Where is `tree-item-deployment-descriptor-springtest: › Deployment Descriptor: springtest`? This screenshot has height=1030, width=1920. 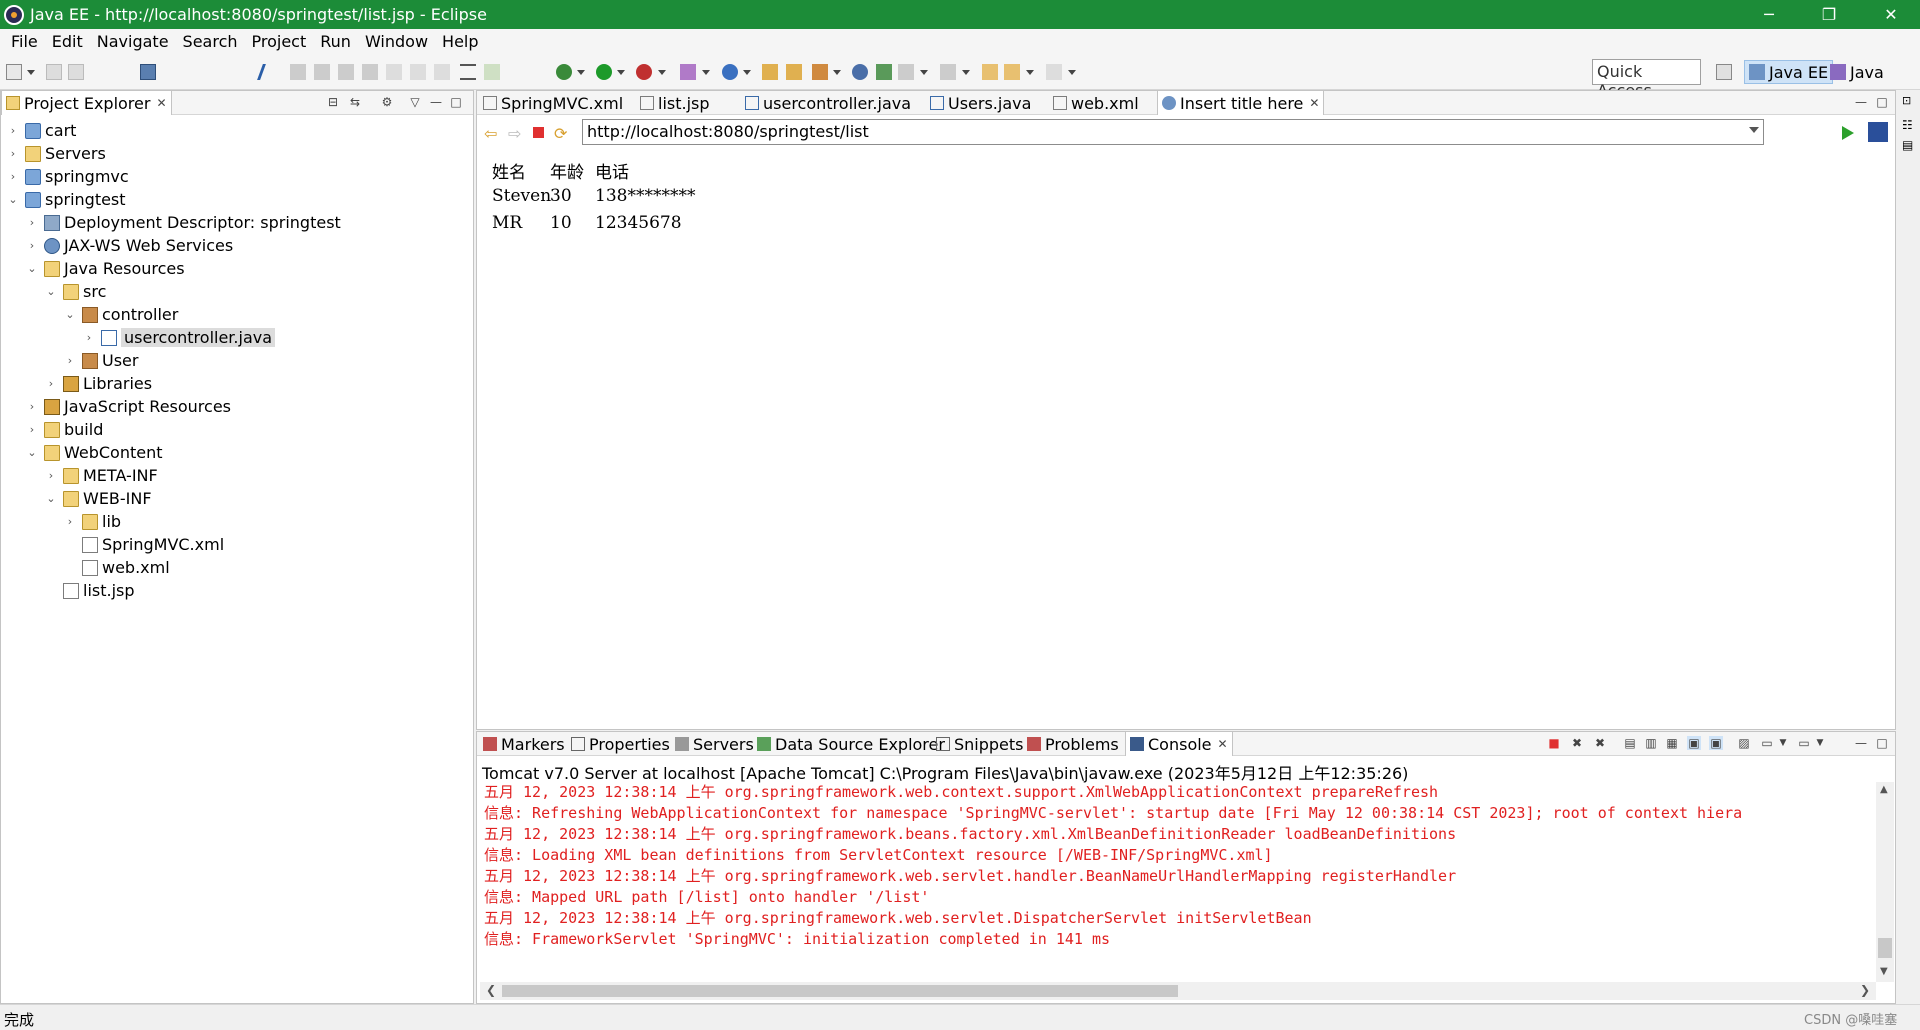
tree-item-deployment-descriptor-springtest: › Deployment Descriptor: springtest is located at coordinates (183, 222).